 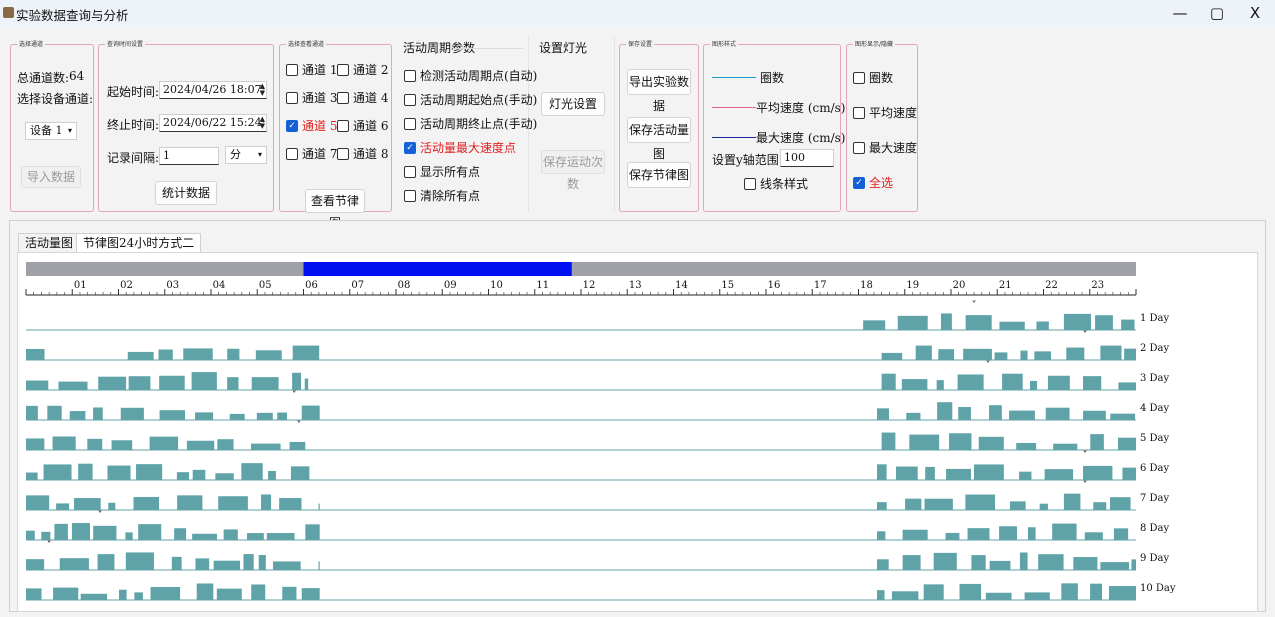 What do you see at coordinates (470, 75) in the screenshot?
I see `activity-param-checkbox-1: 检测活动周期点(自动)` at bounding box center [470, 75].